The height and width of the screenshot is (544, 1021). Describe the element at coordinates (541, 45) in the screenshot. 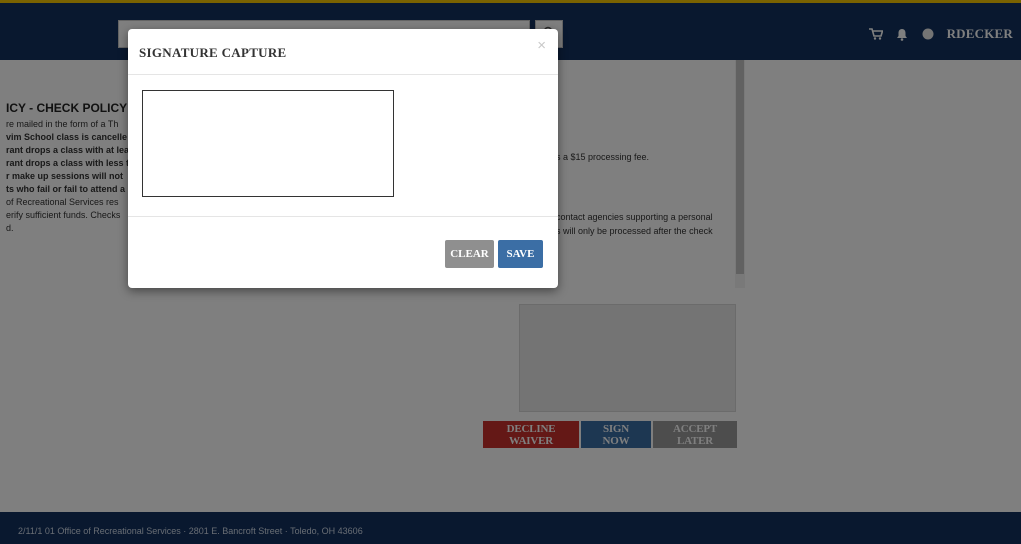

I see `close-icon: ×` at that location.